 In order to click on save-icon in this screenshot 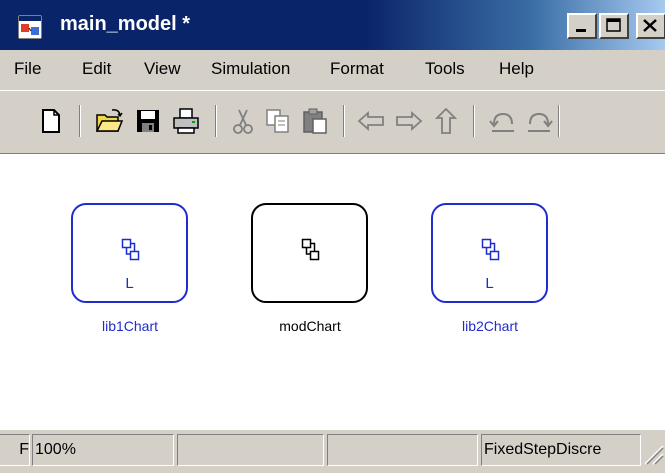, I will do `click(148, 121)`.